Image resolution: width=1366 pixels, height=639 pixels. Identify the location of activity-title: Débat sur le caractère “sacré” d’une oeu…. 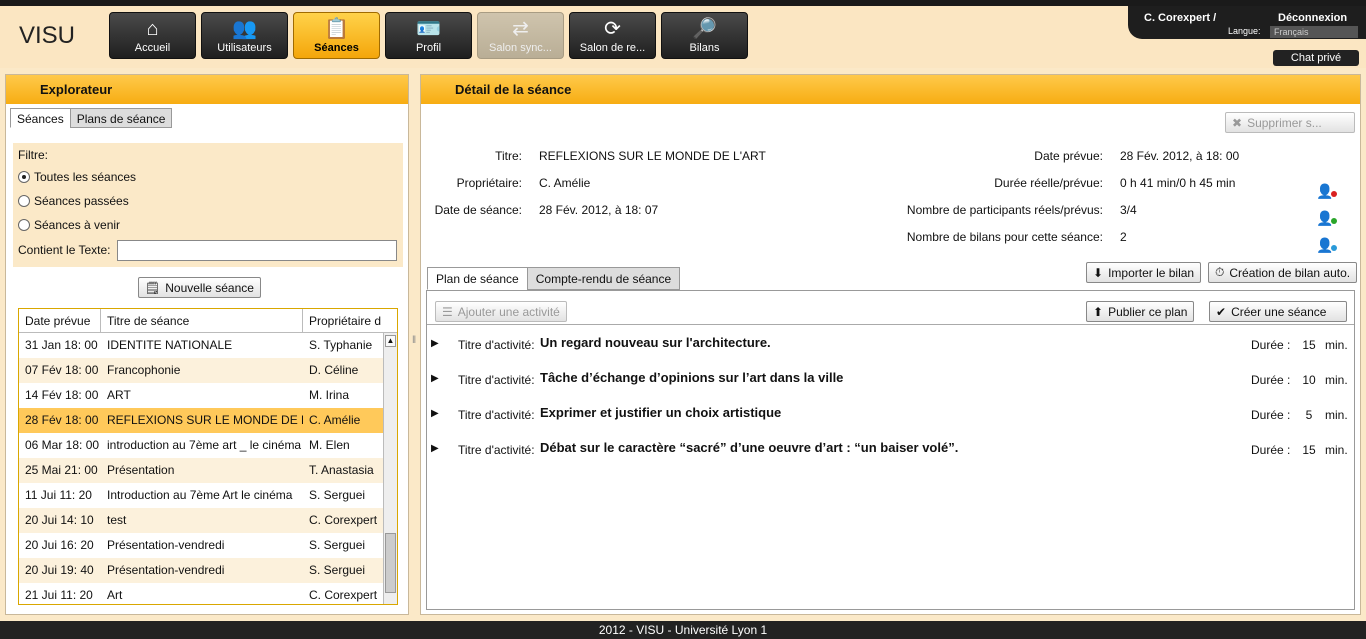
(749, 447).